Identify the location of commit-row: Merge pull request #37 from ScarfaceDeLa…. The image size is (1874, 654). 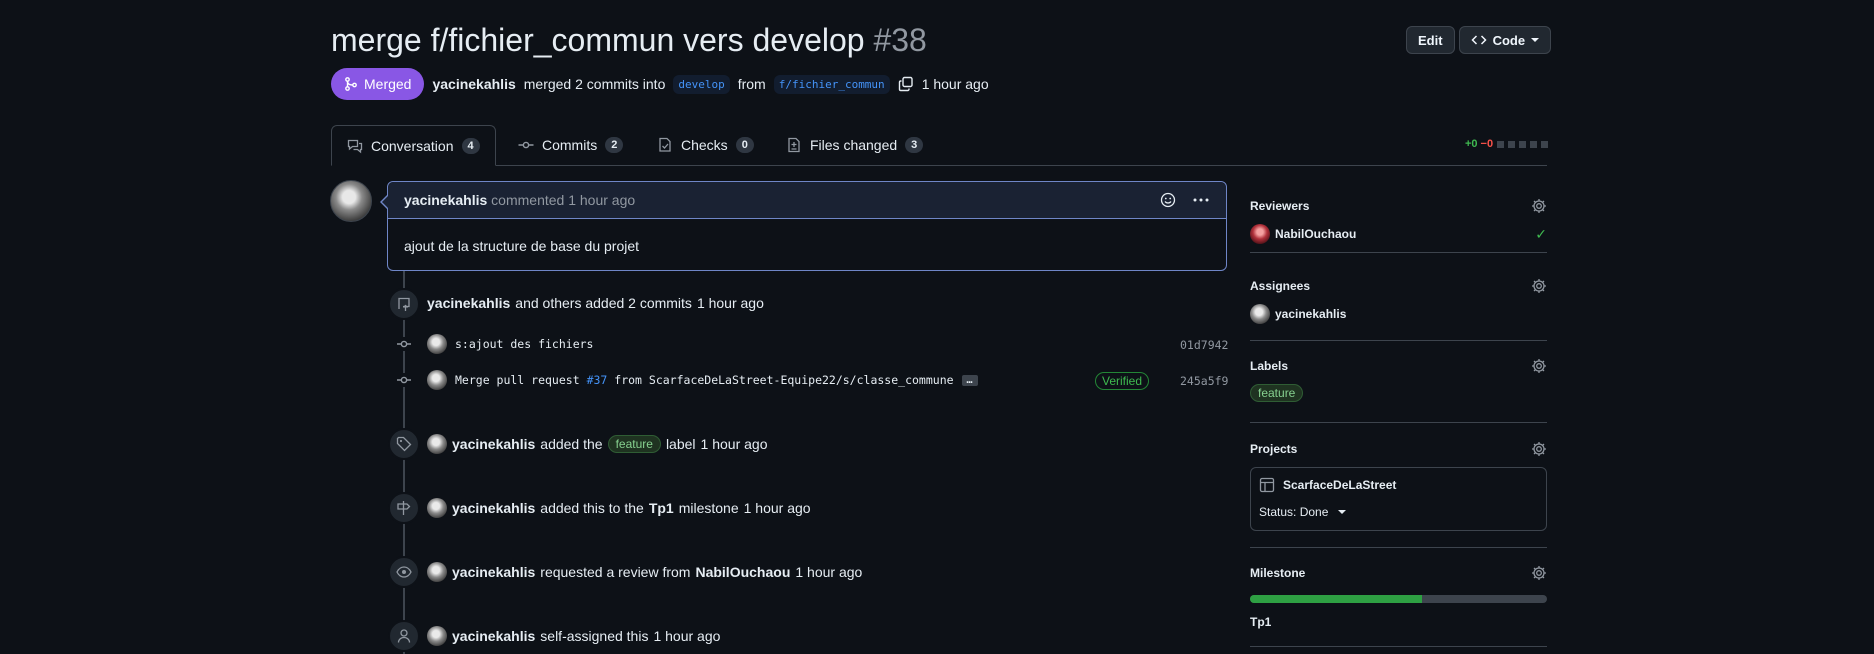
(702, 380).